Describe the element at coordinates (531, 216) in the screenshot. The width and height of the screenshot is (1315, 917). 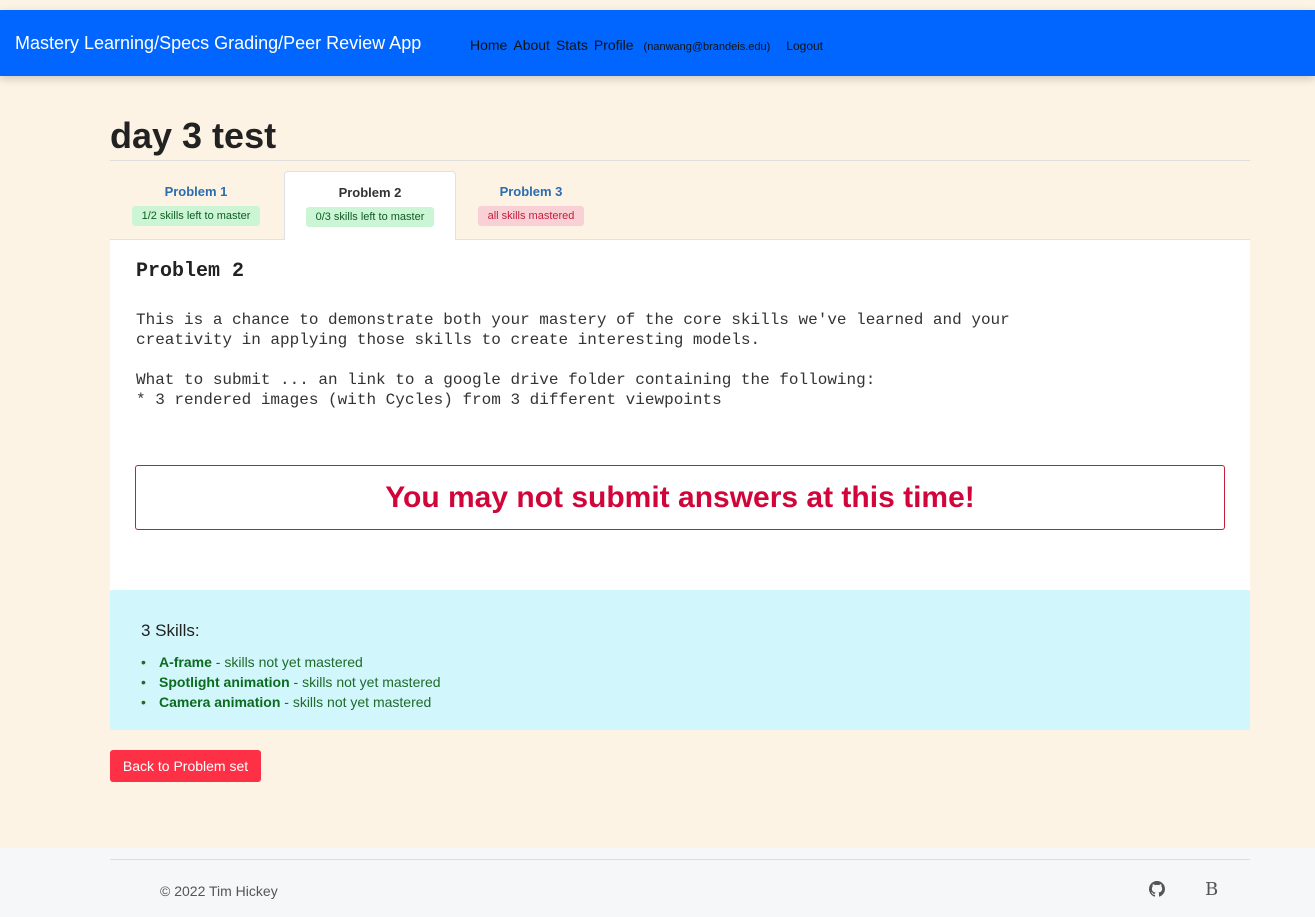
I see `status-badge: all skills mastered` at that location.